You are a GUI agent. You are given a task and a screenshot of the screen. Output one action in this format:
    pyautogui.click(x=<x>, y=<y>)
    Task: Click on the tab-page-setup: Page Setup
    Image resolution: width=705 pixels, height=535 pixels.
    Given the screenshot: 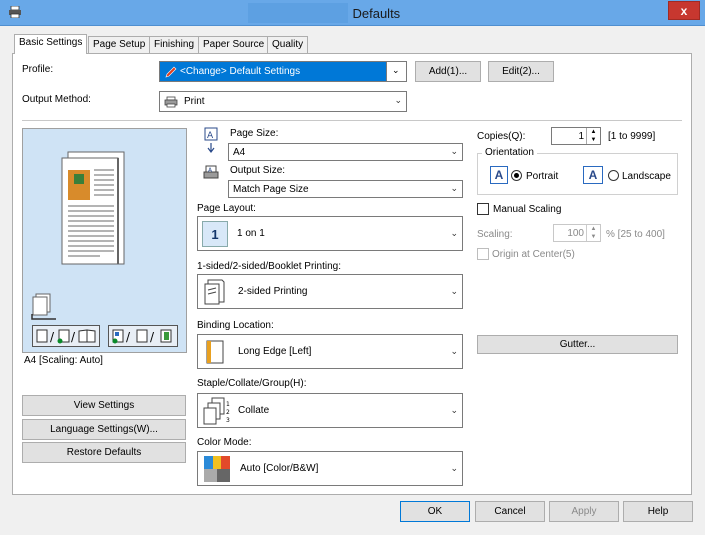 What is the action you would take?
    pyautogui.click(x=119, y=44)
    